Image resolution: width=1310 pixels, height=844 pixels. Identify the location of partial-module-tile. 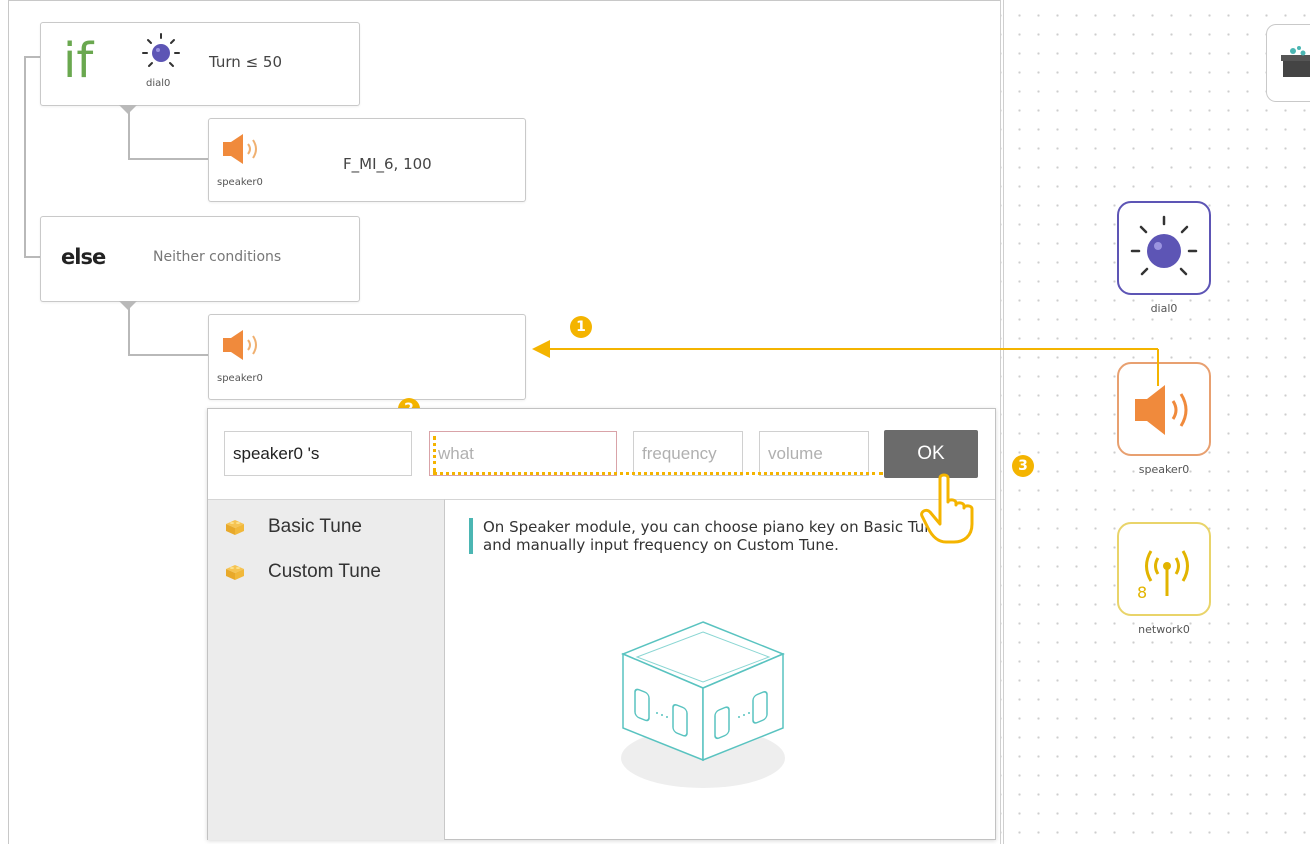
(1288, 63).